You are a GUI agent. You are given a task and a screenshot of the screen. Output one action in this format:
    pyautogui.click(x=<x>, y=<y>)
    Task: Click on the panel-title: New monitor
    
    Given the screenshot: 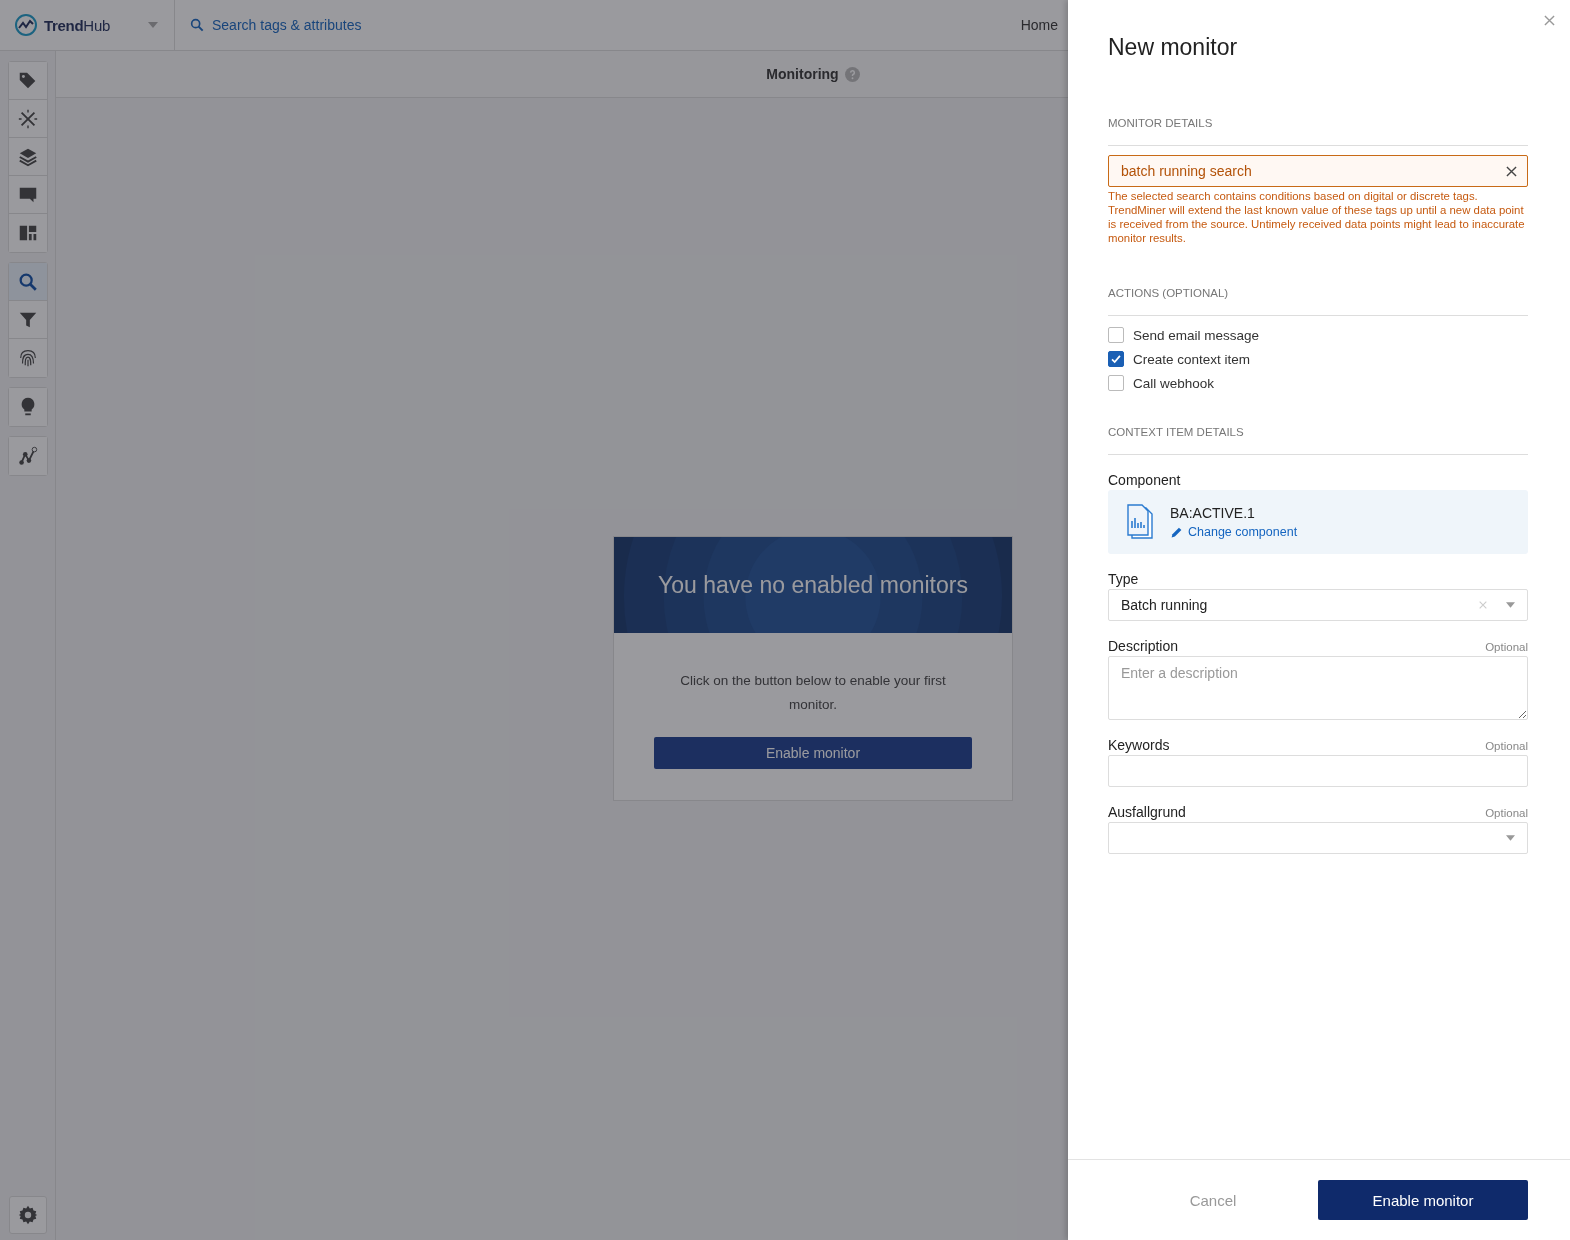 What is the action you would take?
    pyautogui.click(x=1173, y=47)
    